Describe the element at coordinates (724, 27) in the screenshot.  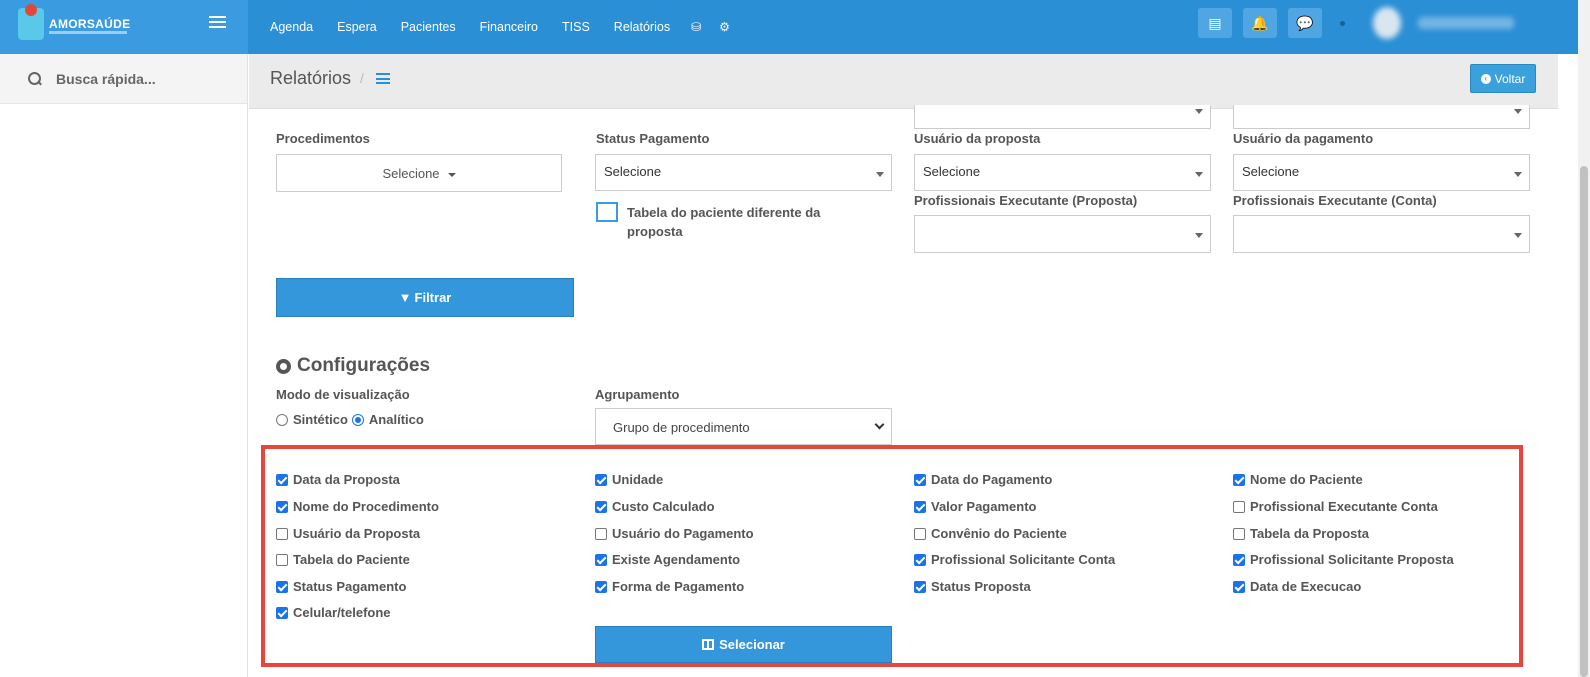
I see `gear-icon: ⚙` at that location.